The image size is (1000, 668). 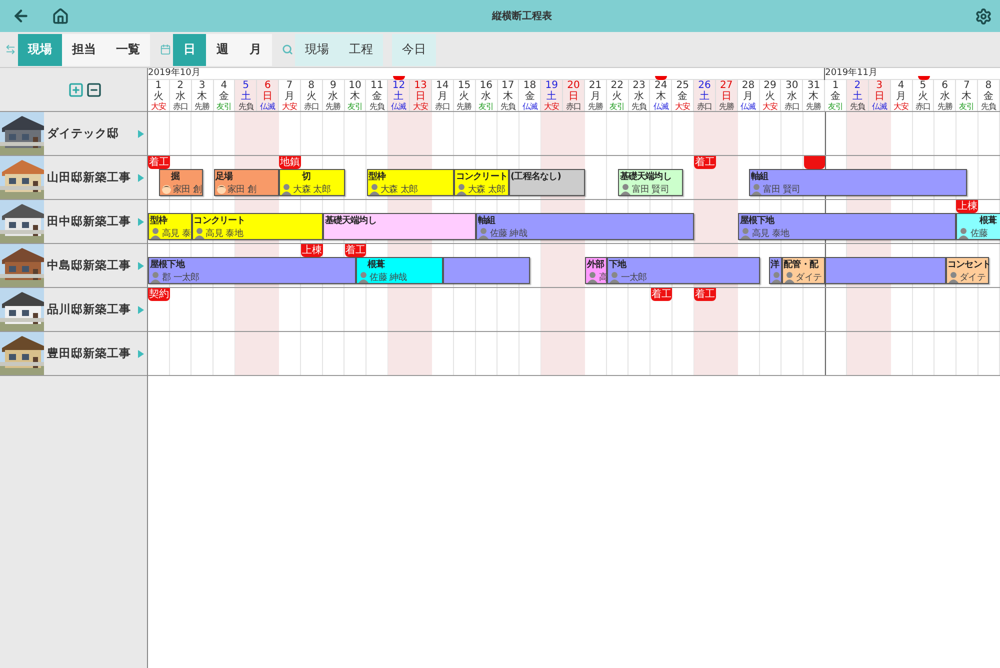 I want to click on task-bar: 屋根下地 高見 泰地, so click(x=847, y=226).